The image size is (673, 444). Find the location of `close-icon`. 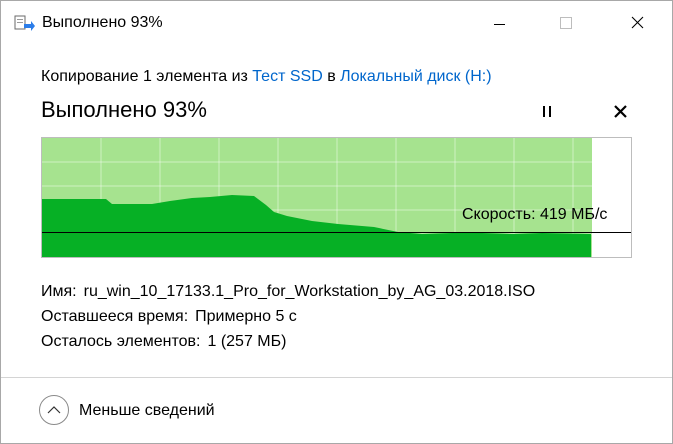

close-icon is located at coordinates (637, 22).